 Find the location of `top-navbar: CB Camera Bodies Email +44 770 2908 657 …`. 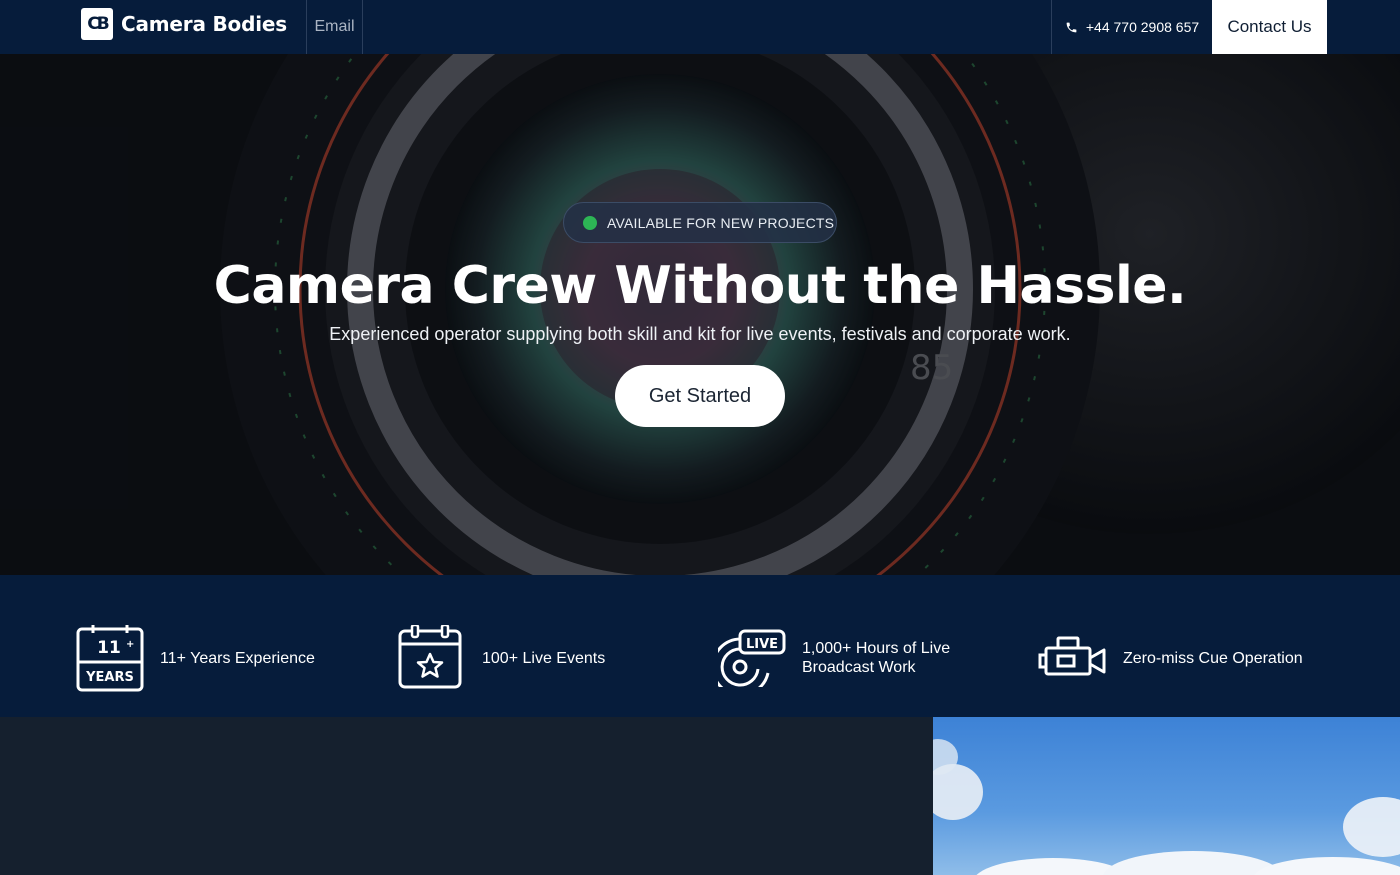

top-navbar: CB Camera Bodies Email +44 770 2908 657 … is located at coordinates (700, 27).